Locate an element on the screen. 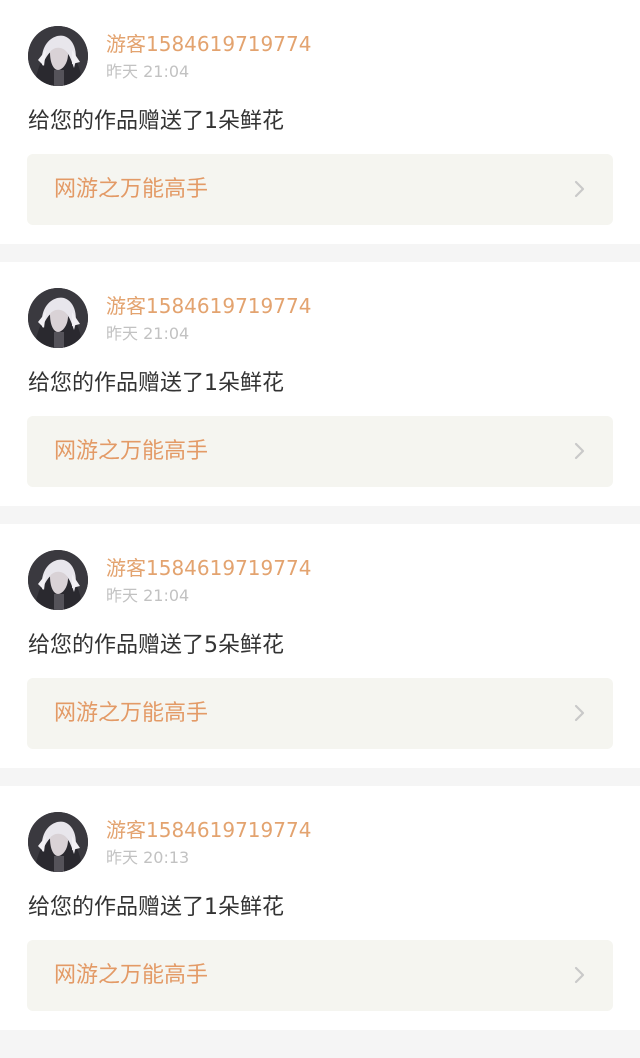 Image resolution: width=640 pixels, height=1058 pixels. timestamp: 昨天 20:13 is located at coordinates (148, 857).